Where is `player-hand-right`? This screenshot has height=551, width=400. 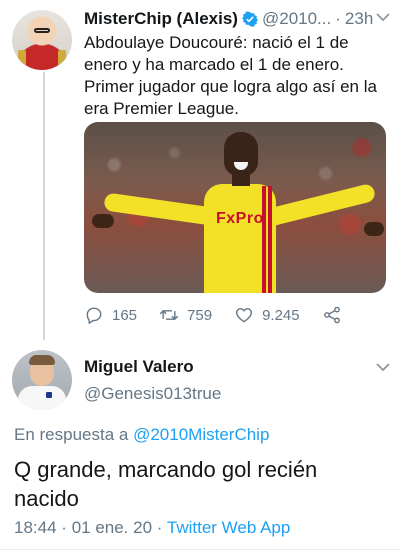 player-hand-right is located at coordinates (374, 229).